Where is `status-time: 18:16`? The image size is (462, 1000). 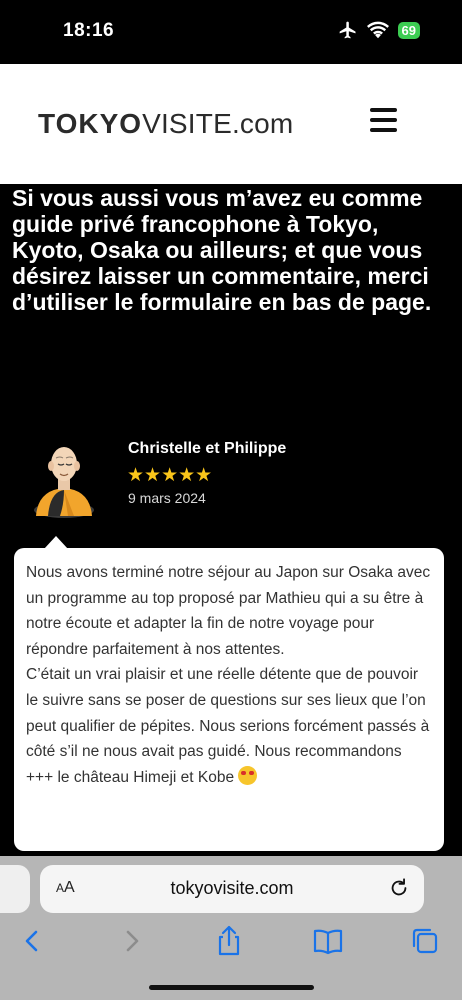 status-time: 18:16 is located at coordinates (89, 30).